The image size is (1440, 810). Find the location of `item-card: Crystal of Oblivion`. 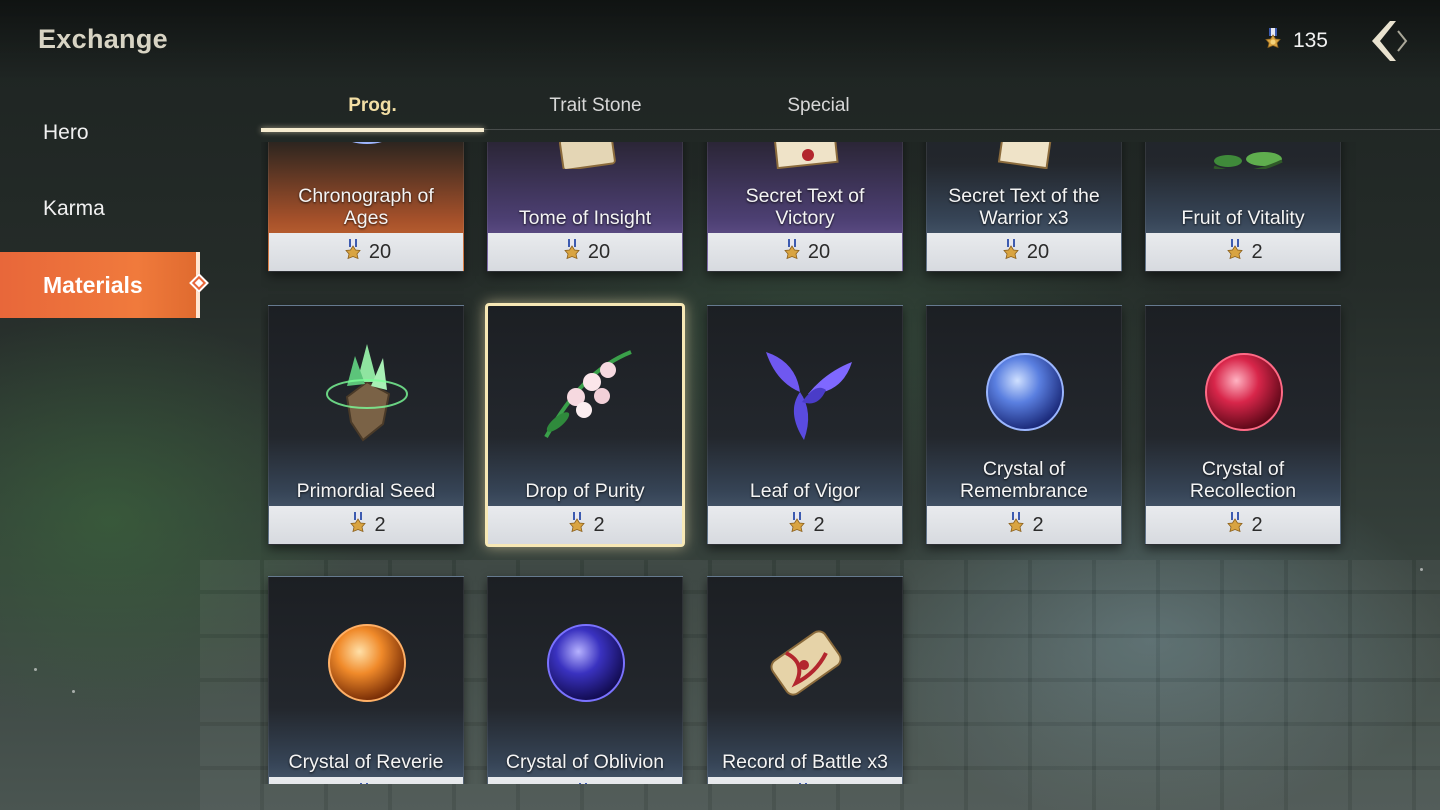

item-card: Crystal of Oblivion is located at coordinates (585, 680).